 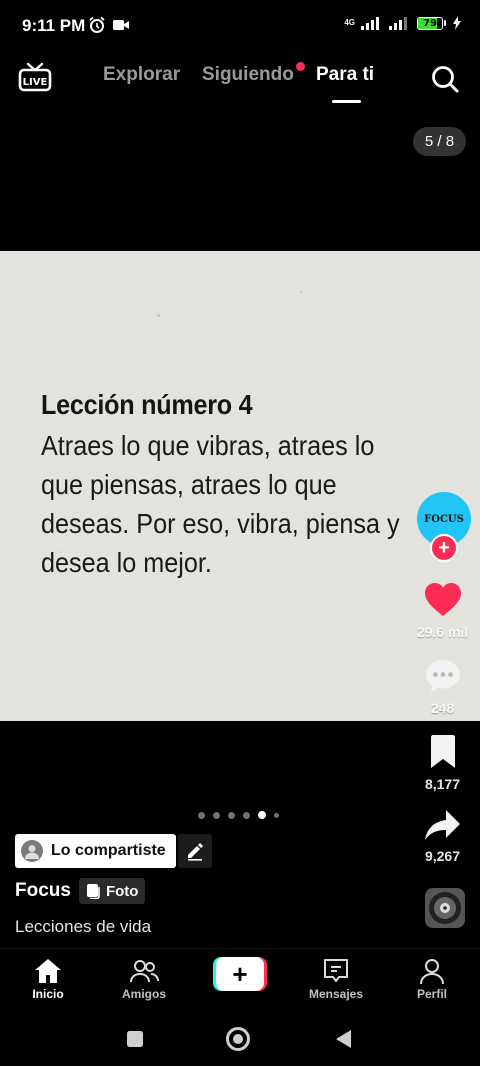 What do you see at coordinates (442, 751) in the screenshot?
I see `bookmark-icon` at bounding box center [442, 751].